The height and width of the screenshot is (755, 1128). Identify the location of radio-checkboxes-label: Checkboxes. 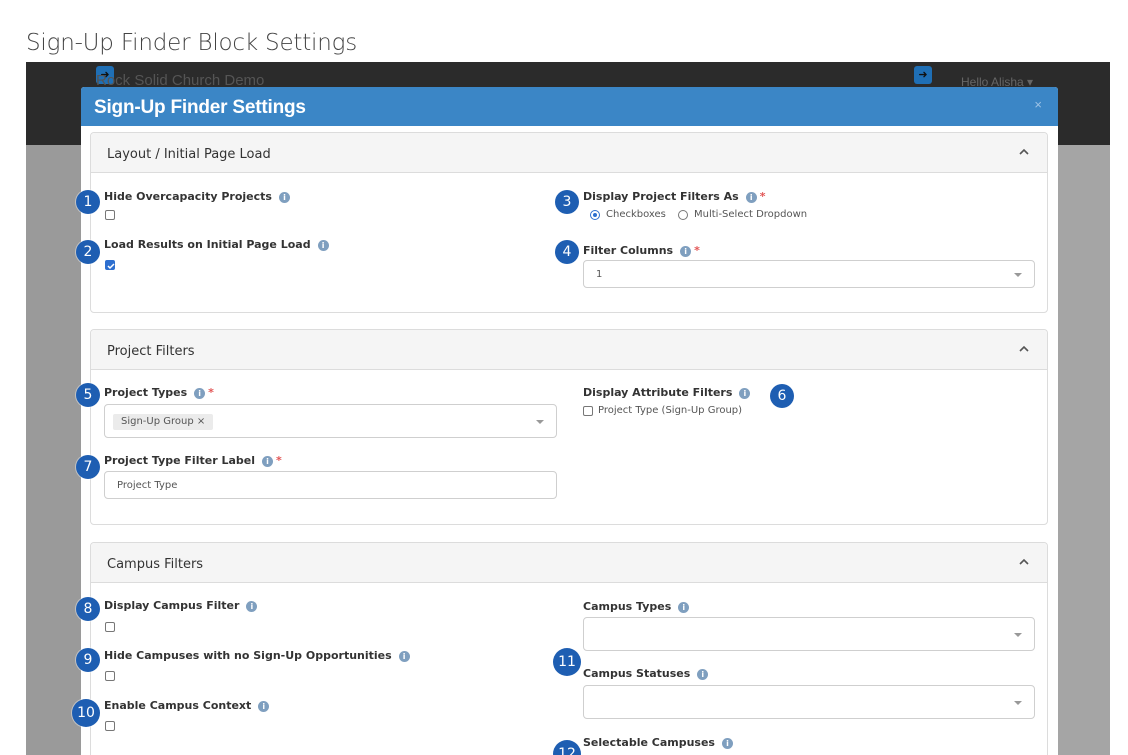
(636, 214).